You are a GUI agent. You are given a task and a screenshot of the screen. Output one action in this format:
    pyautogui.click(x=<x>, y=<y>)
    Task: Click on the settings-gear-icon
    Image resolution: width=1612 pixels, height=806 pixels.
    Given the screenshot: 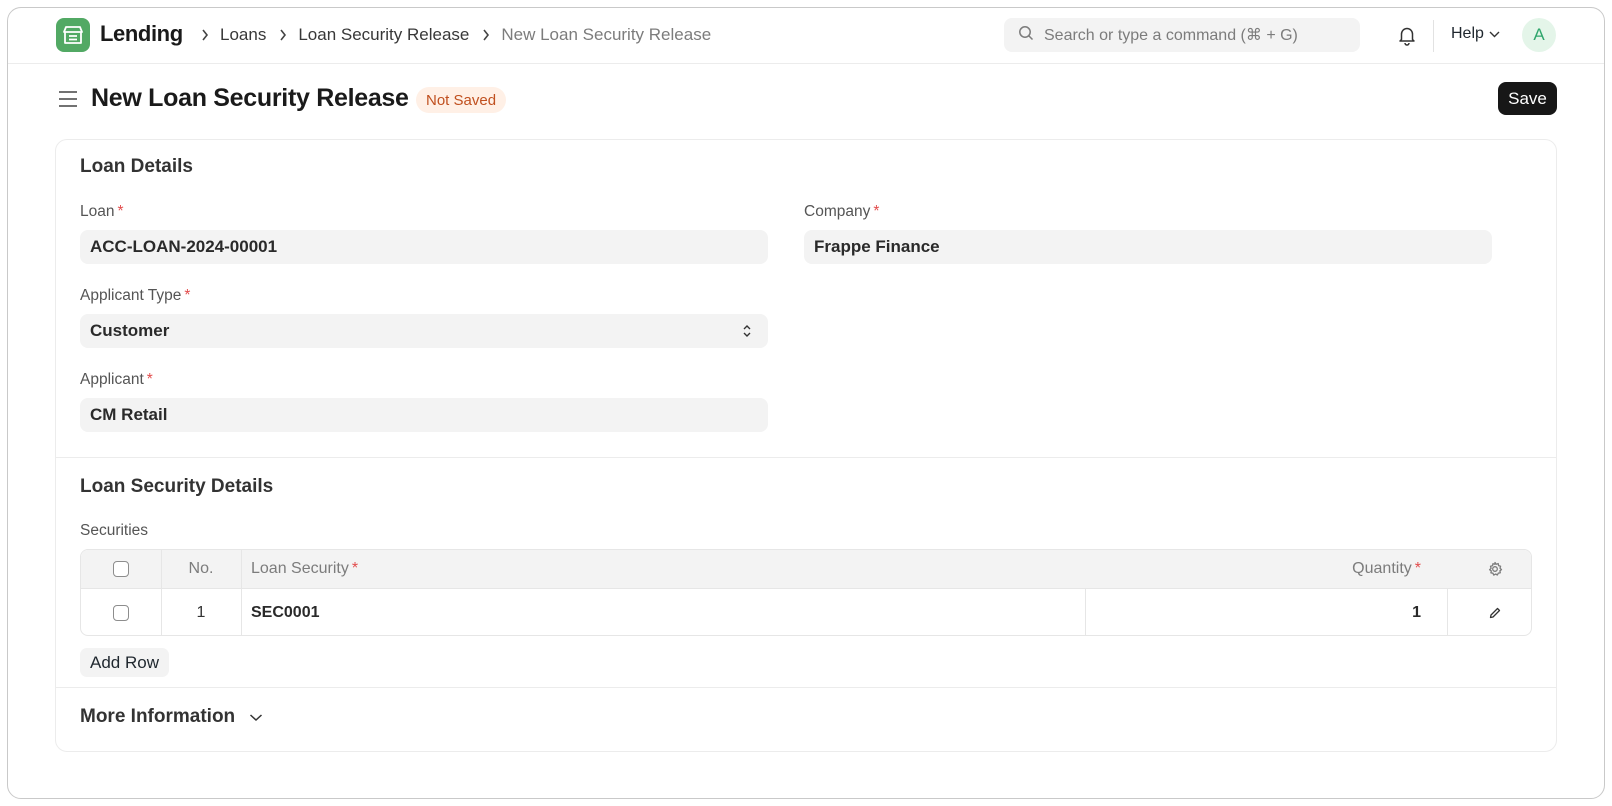 What is the action you would take?
    pyautogui.click(x=1493, y=569)
    